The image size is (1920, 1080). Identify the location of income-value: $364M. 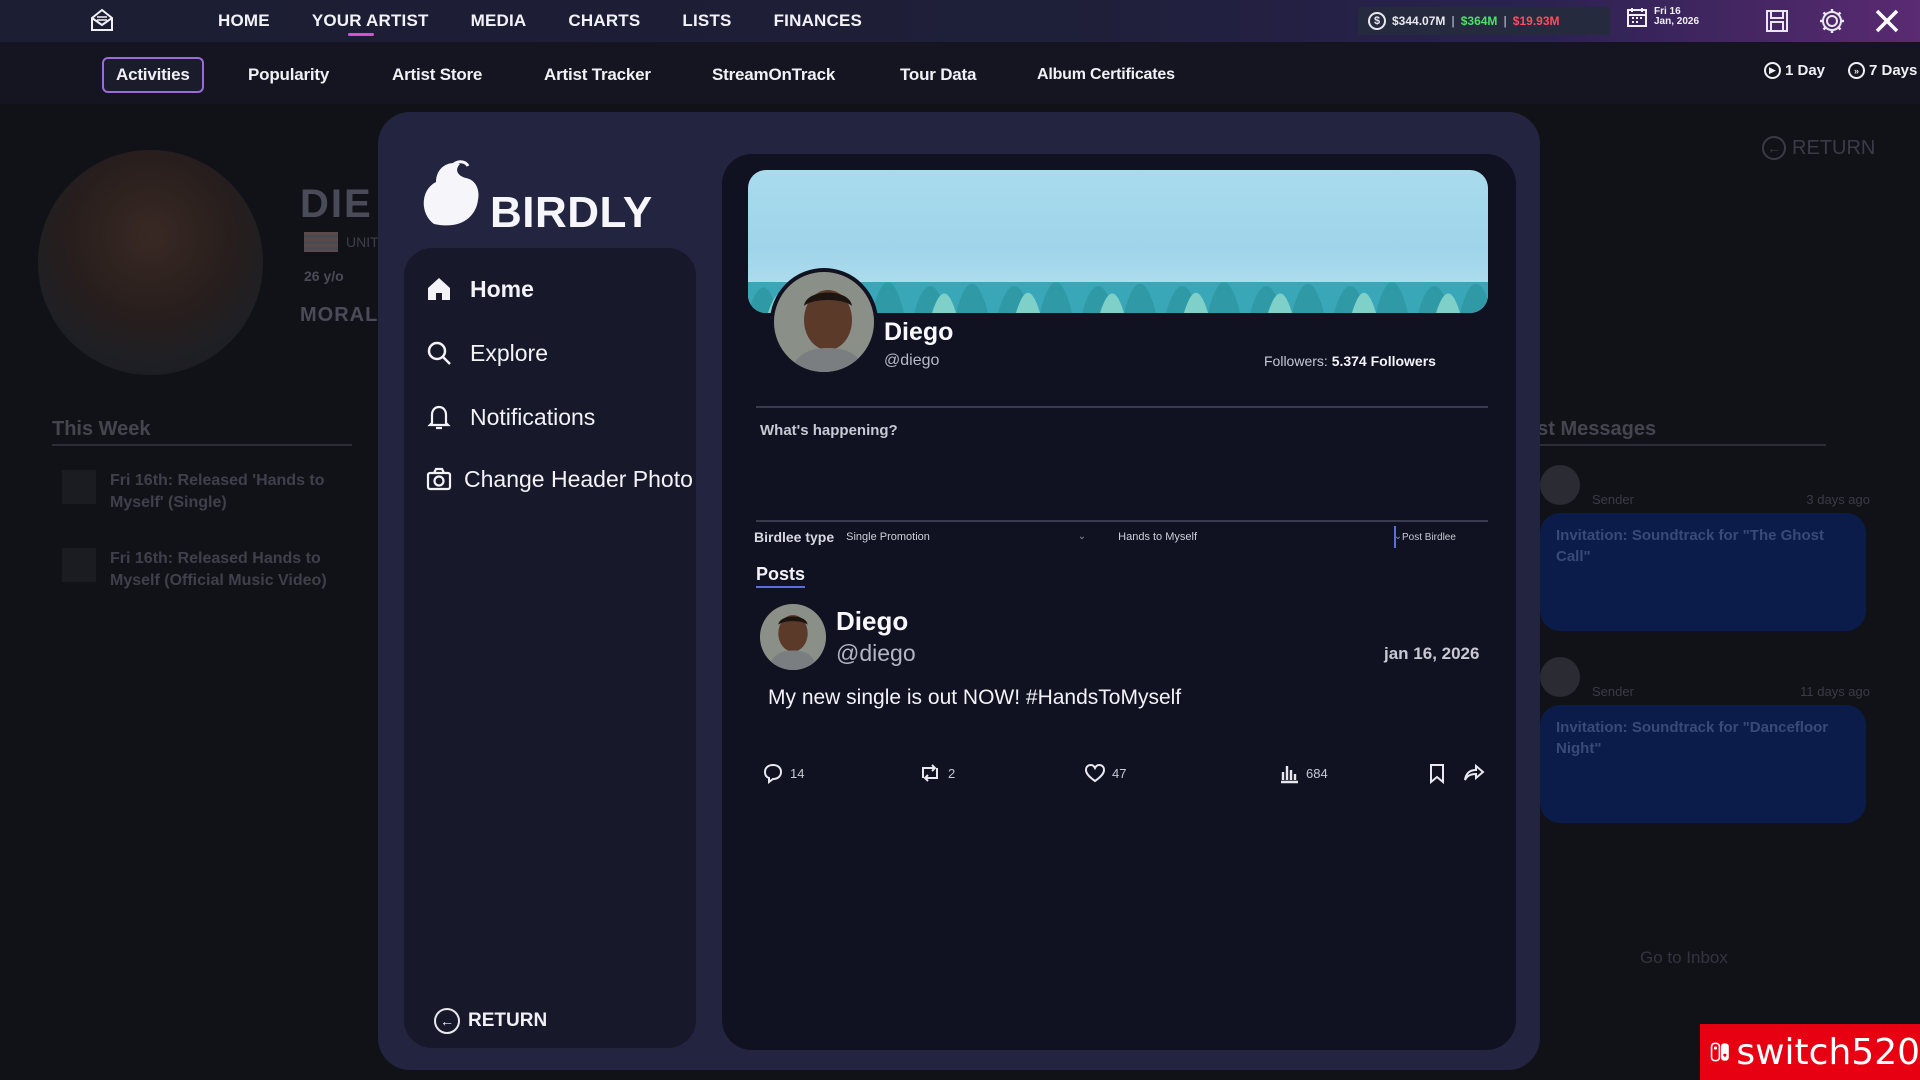
(1479, 21).